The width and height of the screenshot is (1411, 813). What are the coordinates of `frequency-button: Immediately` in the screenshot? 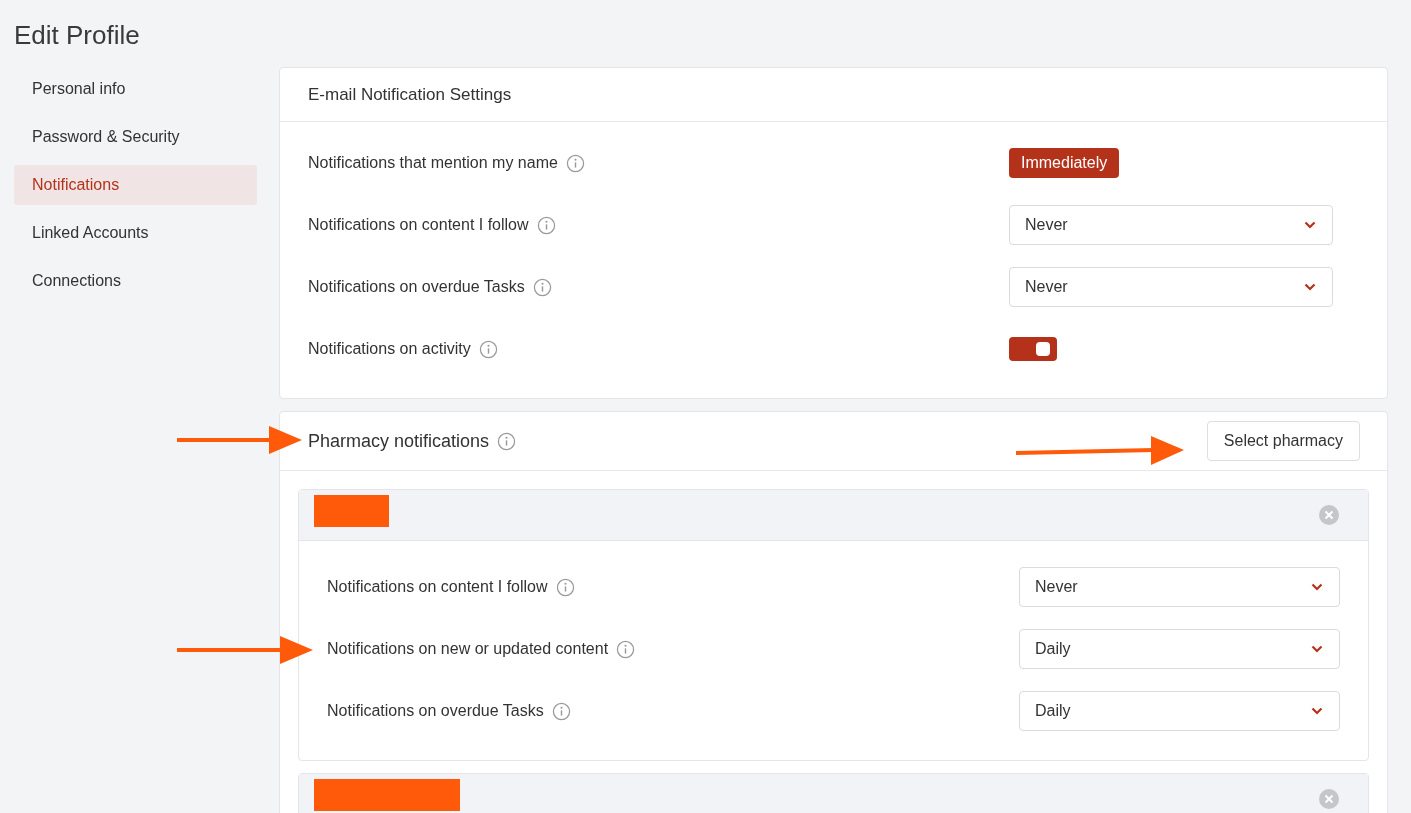 It's located at (1064, 163).